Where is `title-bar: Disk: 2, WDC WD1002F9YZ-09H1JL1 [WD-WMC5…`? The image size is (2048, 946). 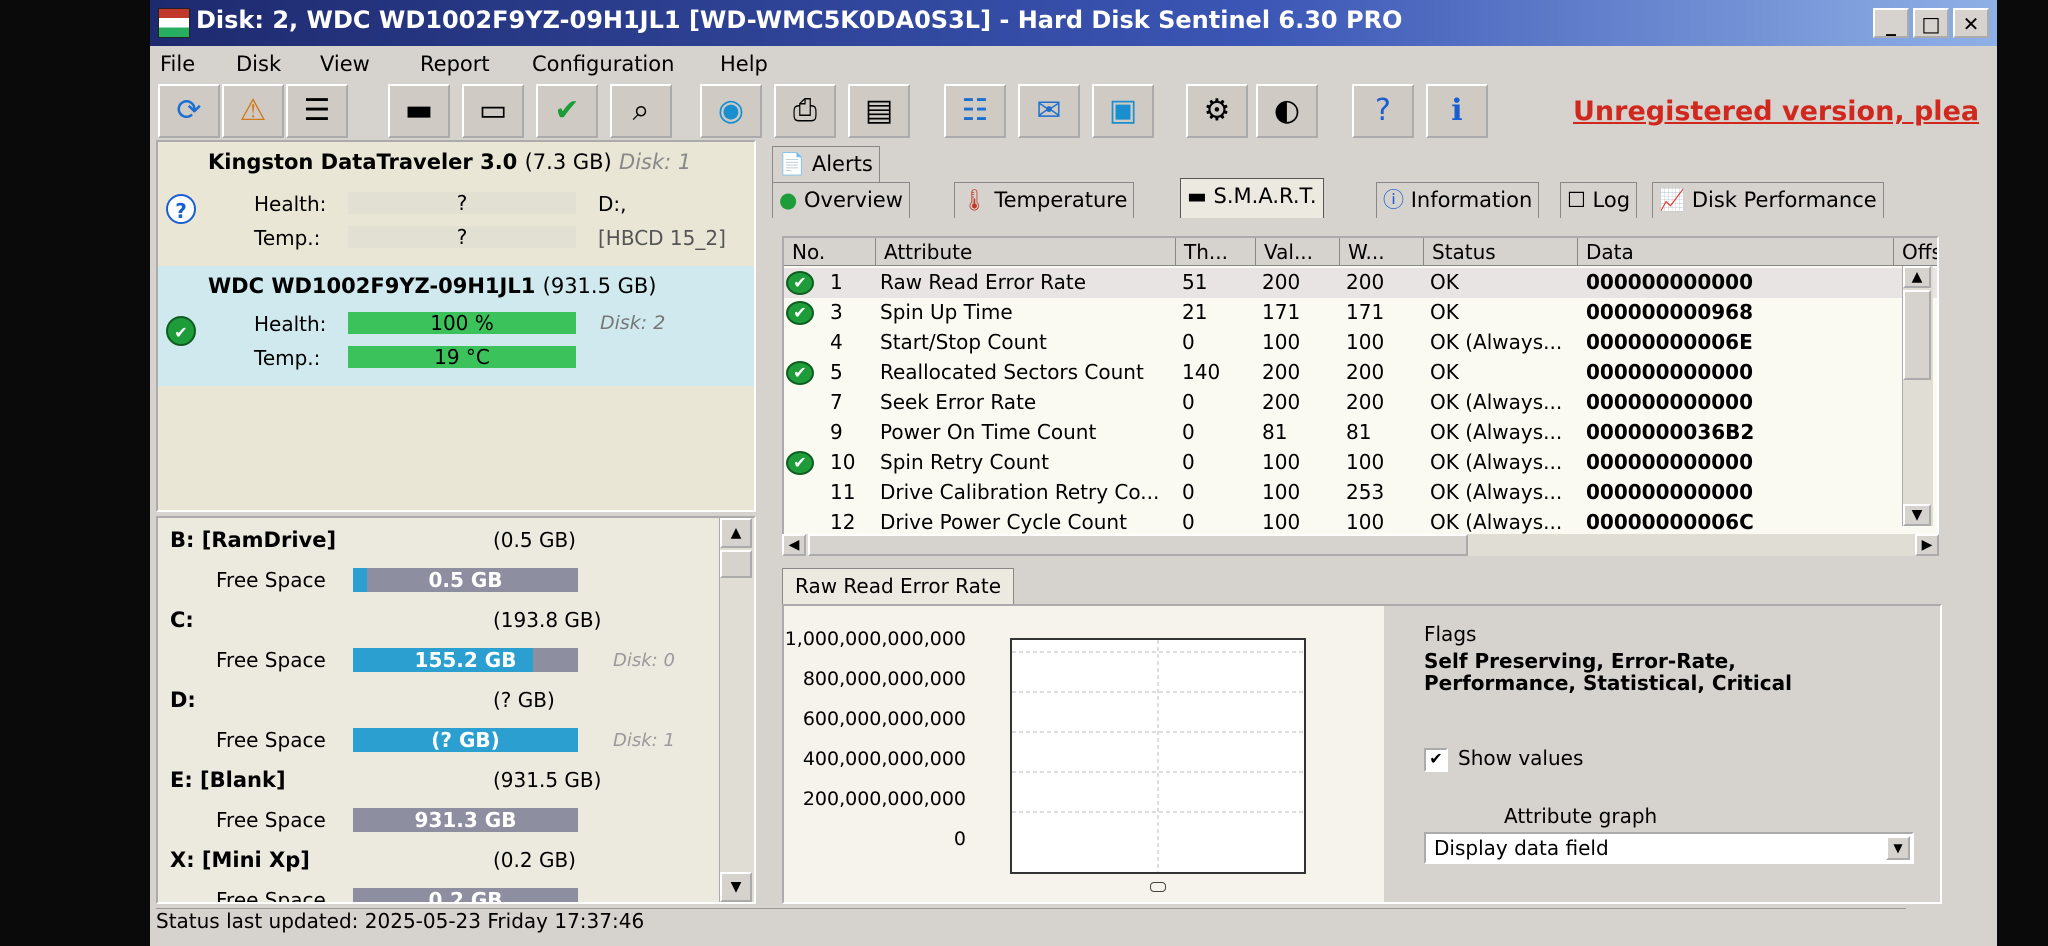
title-bar: Disk: 2, WDC WD1002F9YZ-09H1JL1 [WD-WMC5… is located at coordinates (1073, 23).